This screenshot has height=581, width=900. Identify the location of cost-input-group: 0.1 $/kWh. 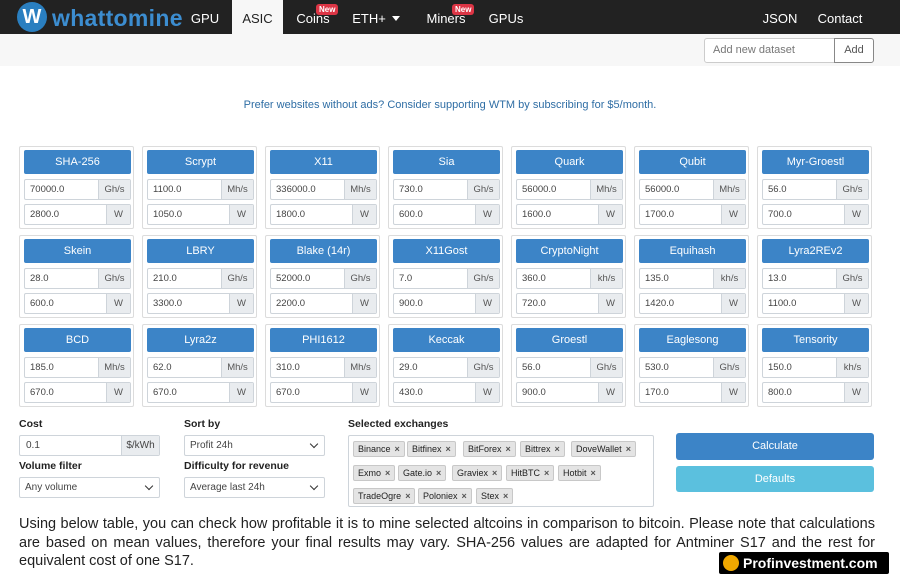
(89, 445).